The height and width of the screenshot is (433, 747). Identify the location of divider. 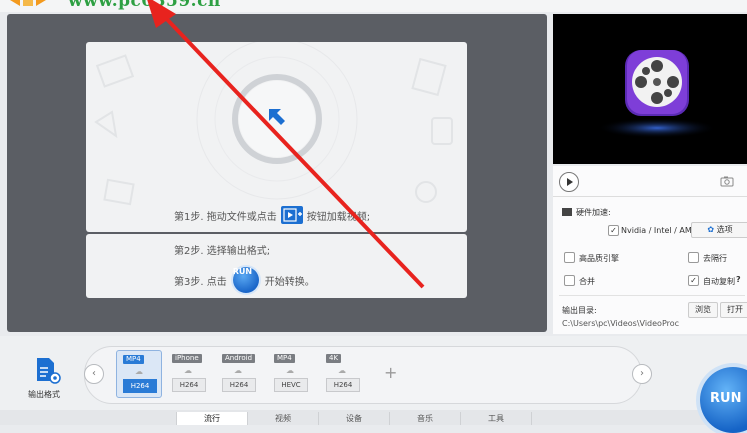
(652, 295).